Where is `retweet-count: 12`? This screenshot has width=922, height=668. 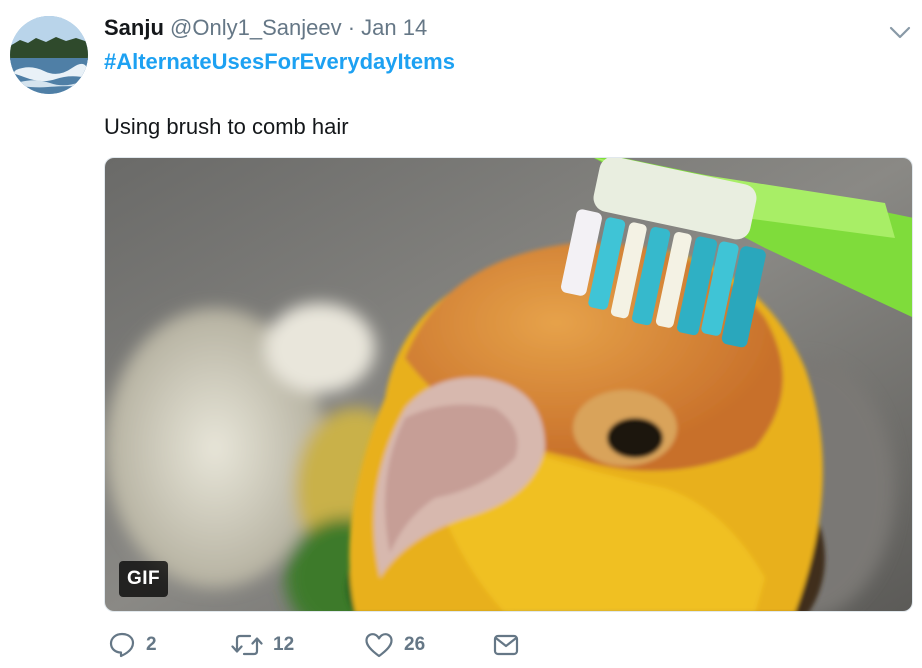 retweet-count: 12 is located at coordinates (284, 644).